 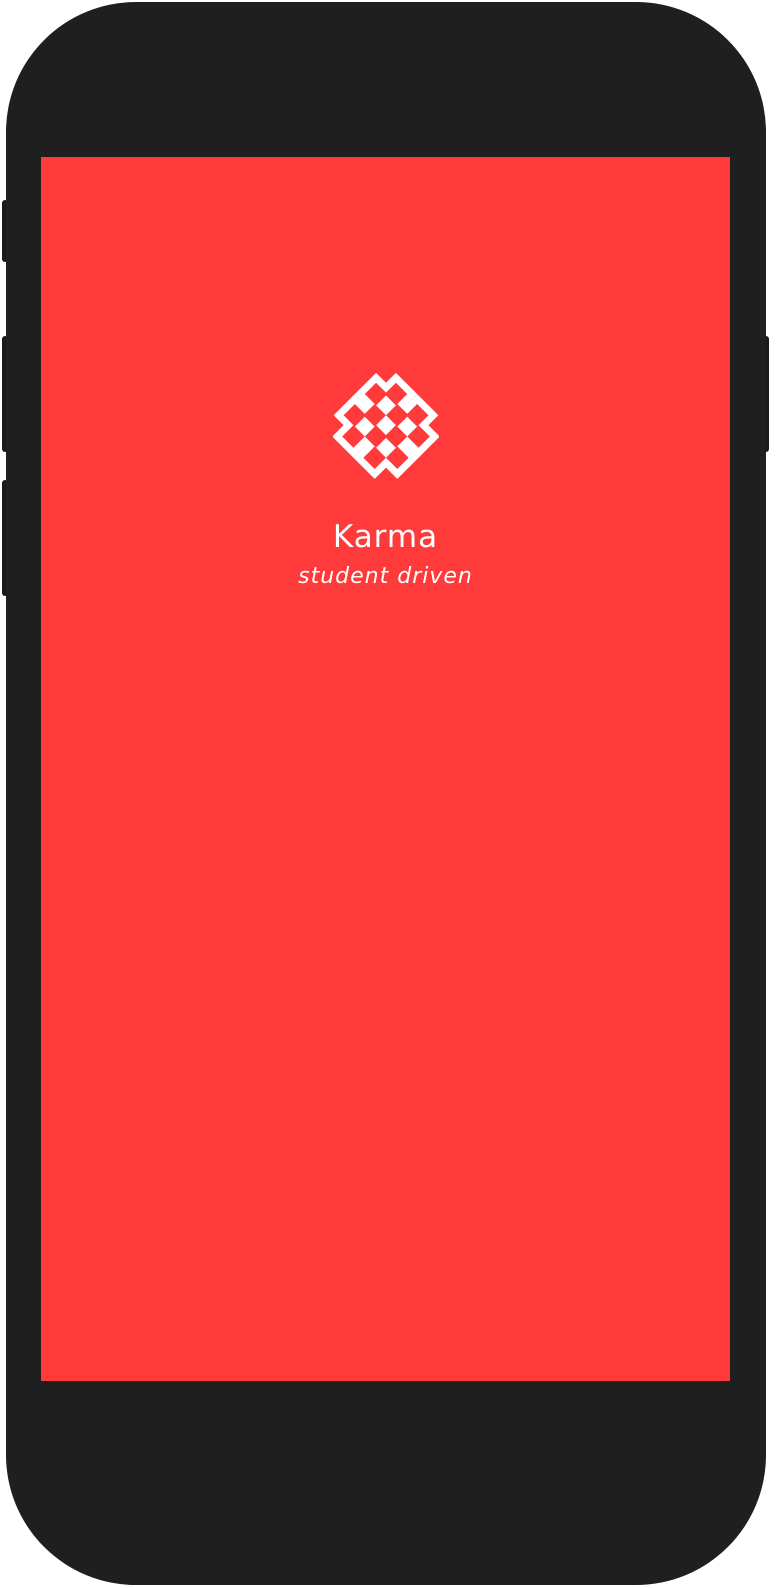 I want to click on endless-knot-icon, so click(x=386, y=425).